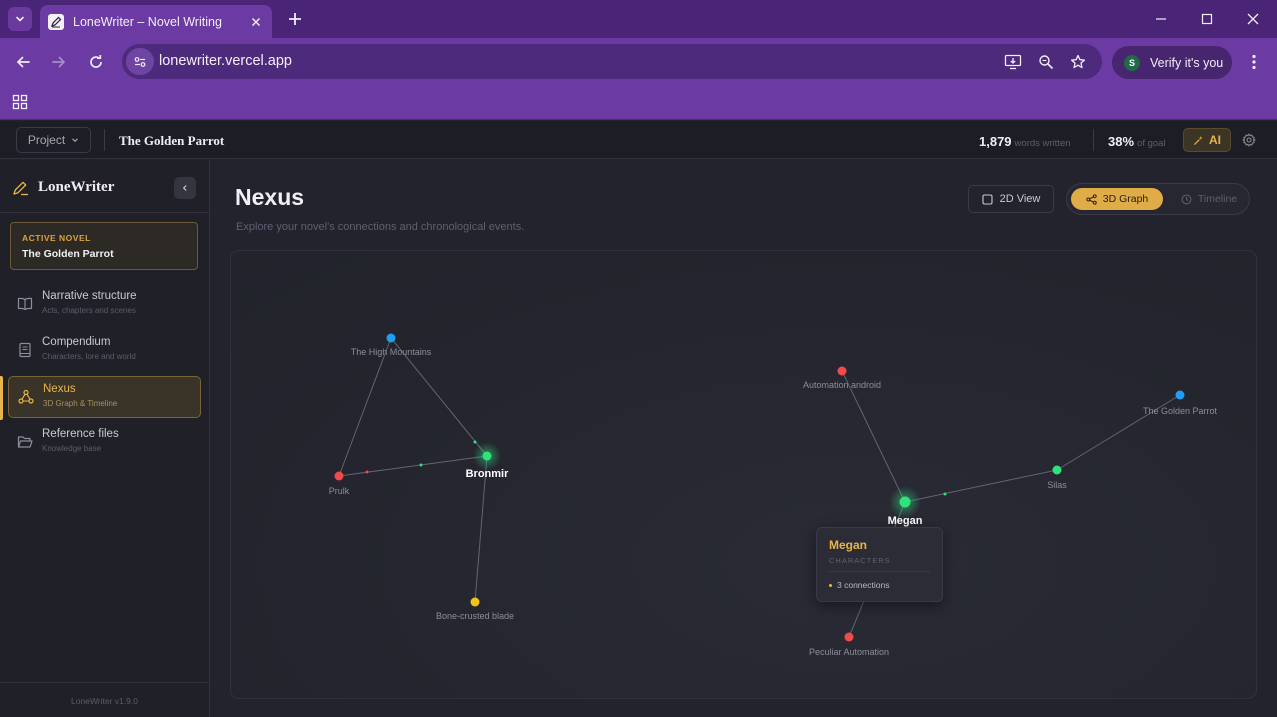  Describe the element at coordinates (104, 246) in the screenshot. I see `active-novel-card: ACTIVE NOVEL The Golden Parrot` at that location.